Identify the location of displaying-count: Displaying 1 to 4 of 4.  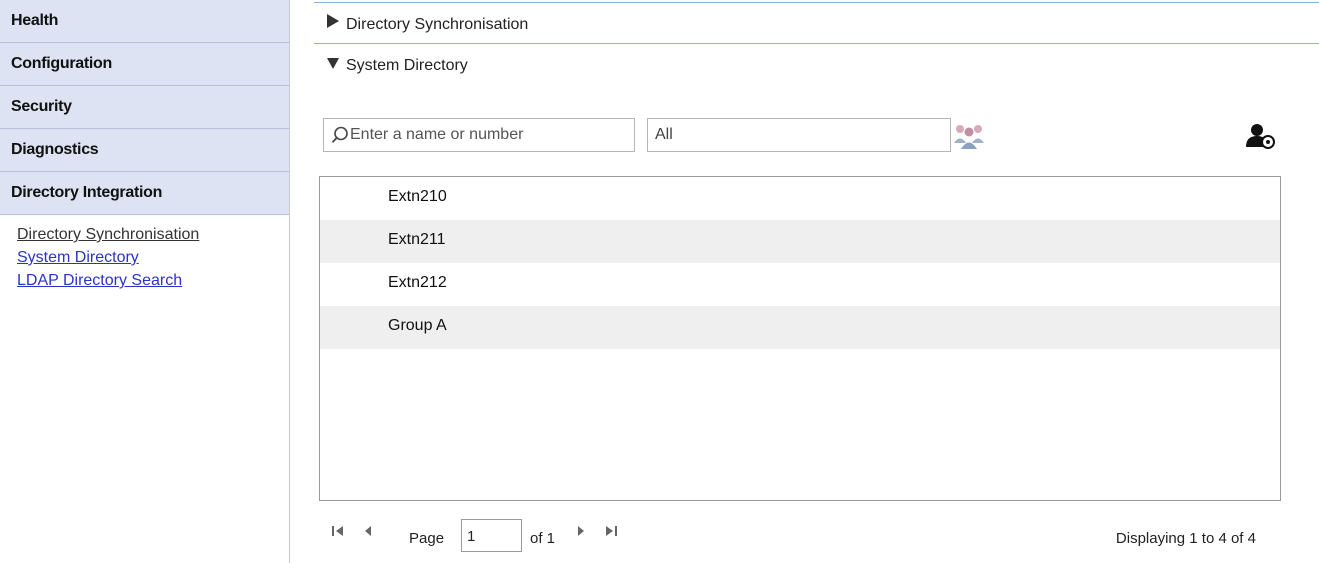
(1185, 538).